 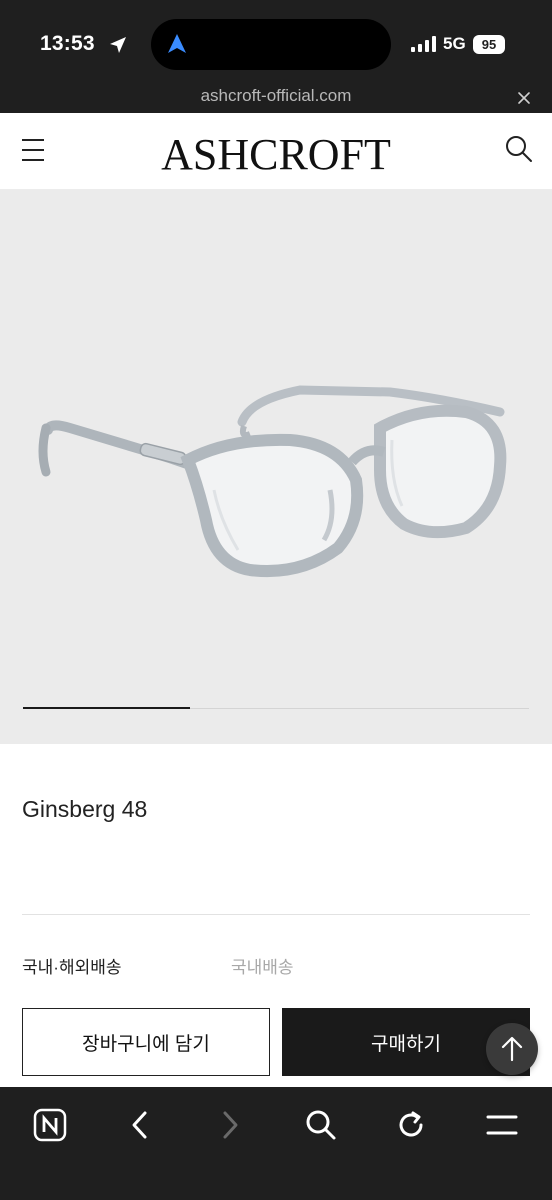 What do you see at coordinates (262, 967) in the screenshot?
I see `shipping-value: 국내배송` at bounding box center [262, 967].